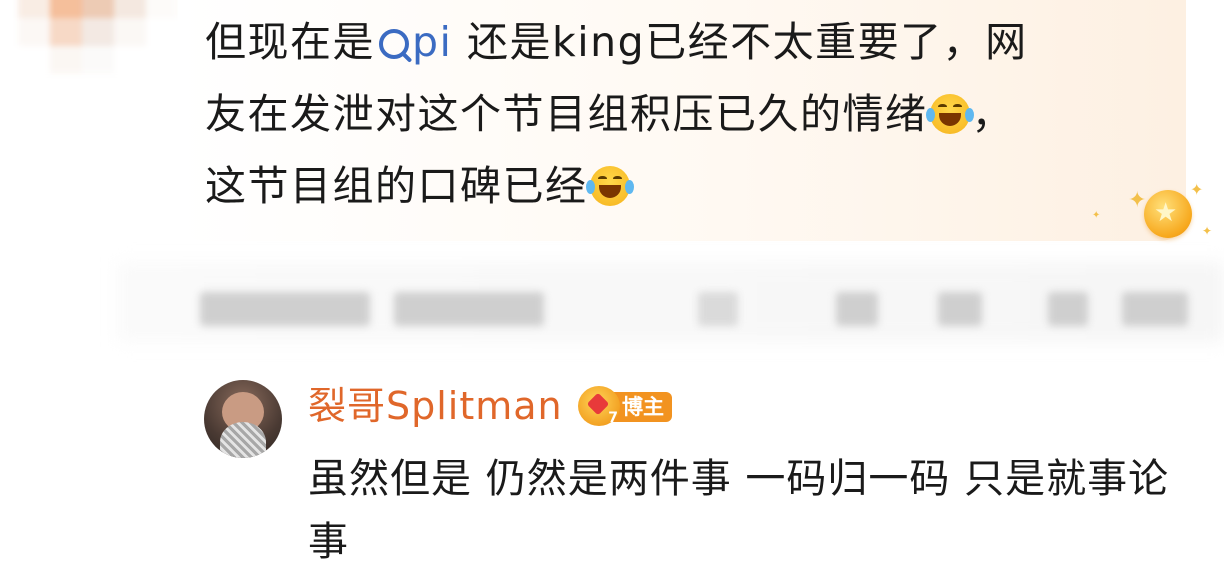 The height and width of the screenshot is (583, 1224). What do you see at coordinates (626, 406) in the screenshot?
I see `author-badge: 博主` at bounding box center [626, 406].